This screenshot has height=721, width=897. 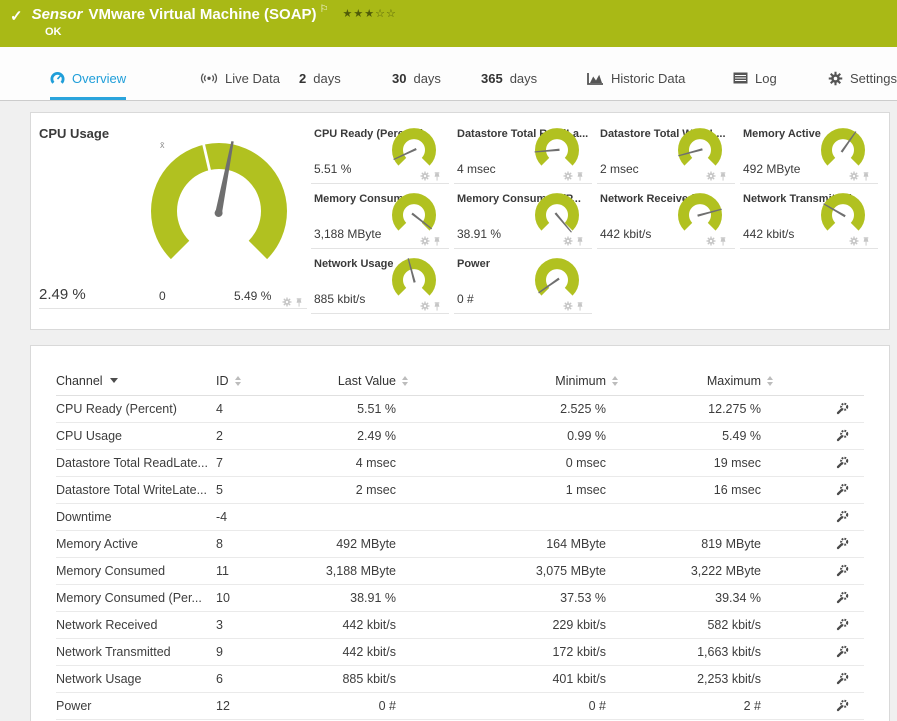 I want to click on gauge-tile-cpu-usage: CPU Usage x̄ 2.49 % 0 5.49 %, so click(x=171, y=221).